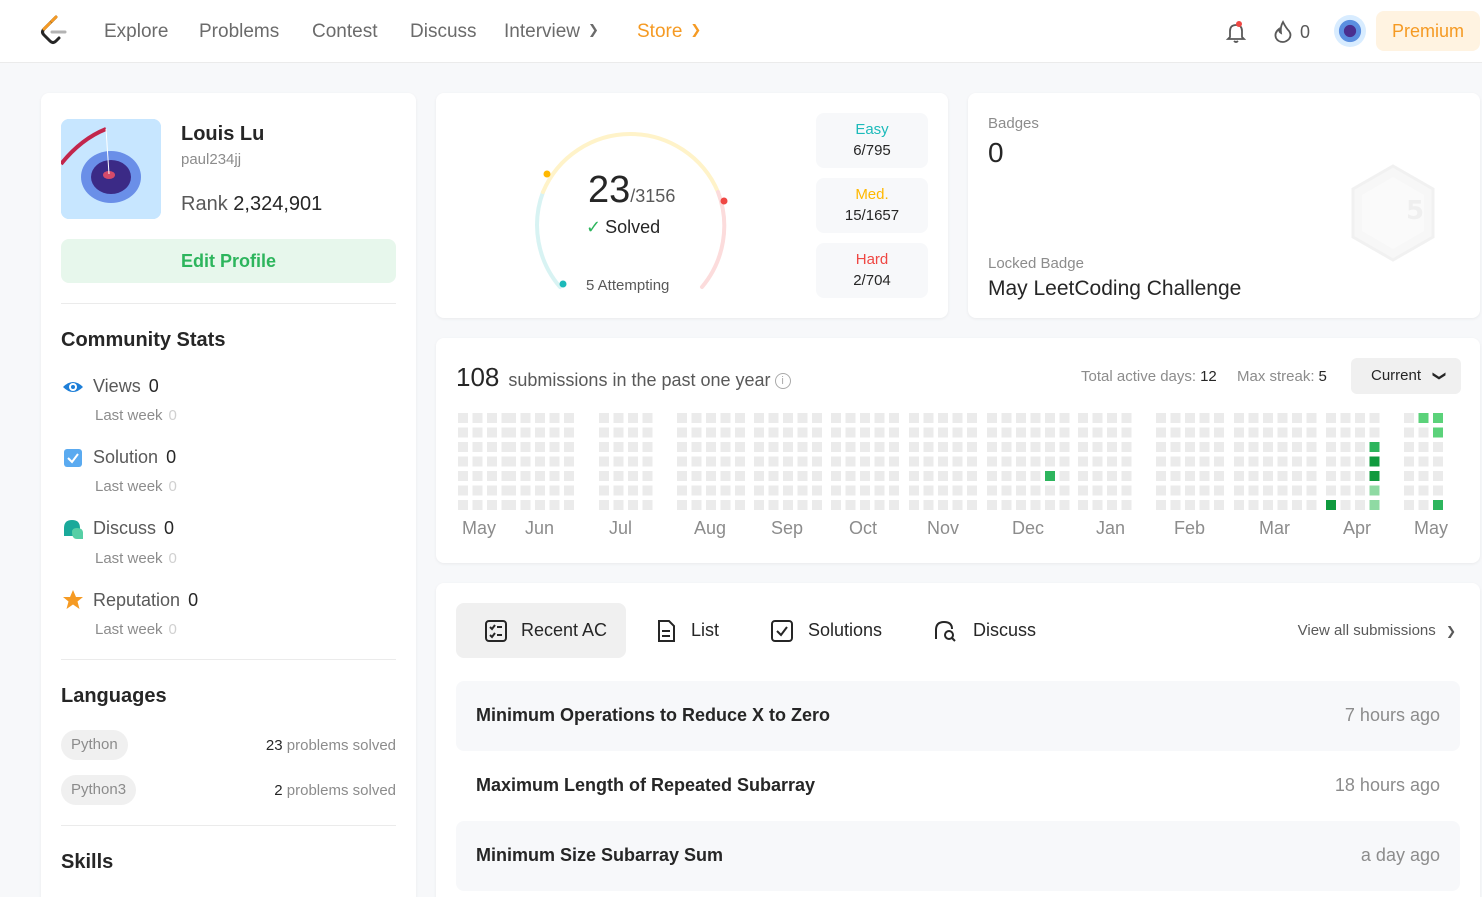  What do you see at coordinates (988, 630) in the screenshot?
I see `tab-discuss: Discuss` at bounding box center [988, 630].